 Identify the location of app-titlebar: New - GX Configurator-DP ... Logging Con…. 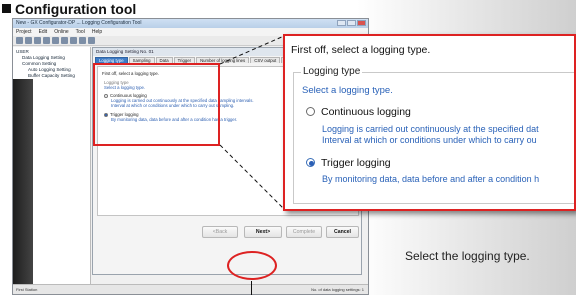
(190, 23).